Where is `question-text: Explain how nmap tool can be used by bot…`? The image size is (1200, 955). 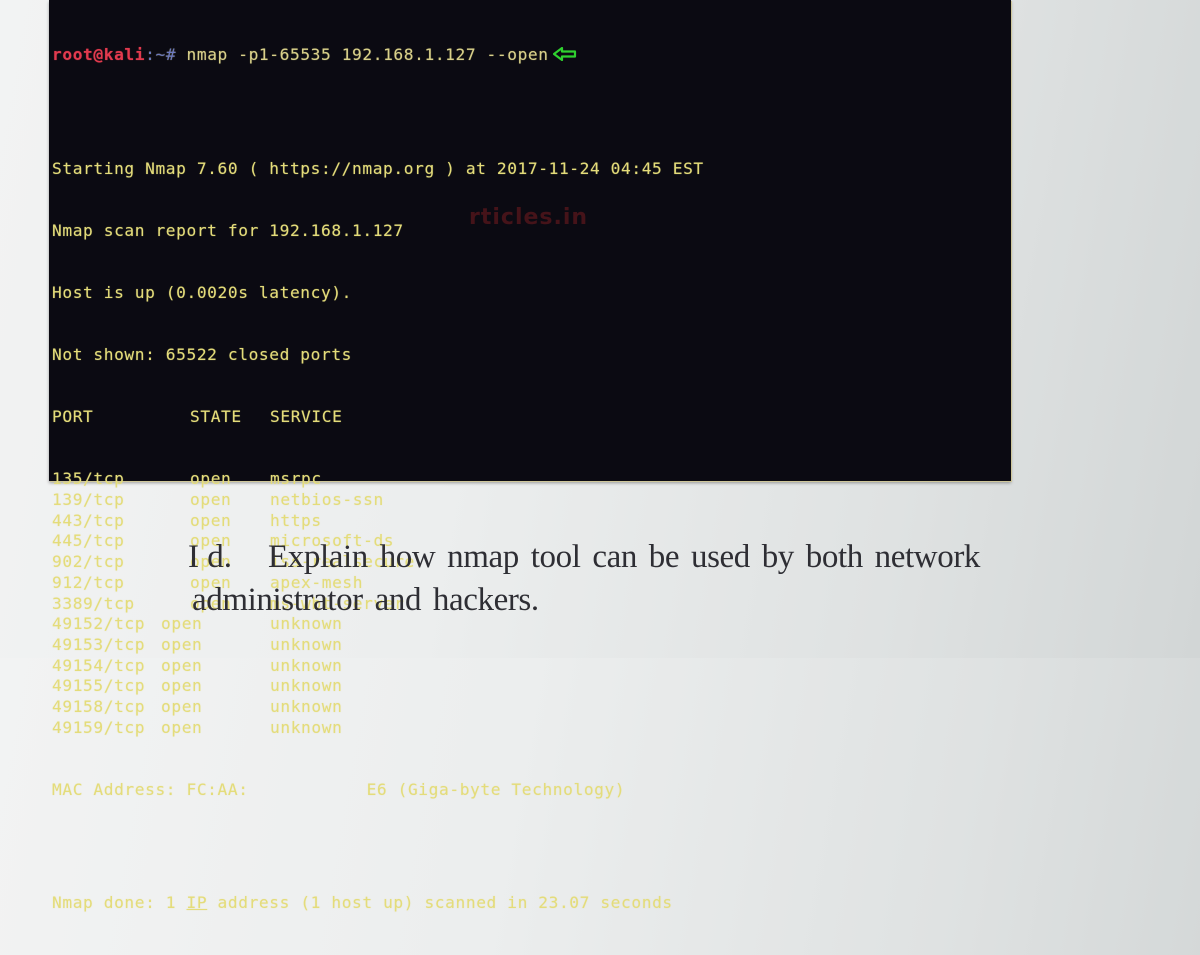
question-text: Explain how nmap tool can be used by bot… is located at coordinates (586, 579).